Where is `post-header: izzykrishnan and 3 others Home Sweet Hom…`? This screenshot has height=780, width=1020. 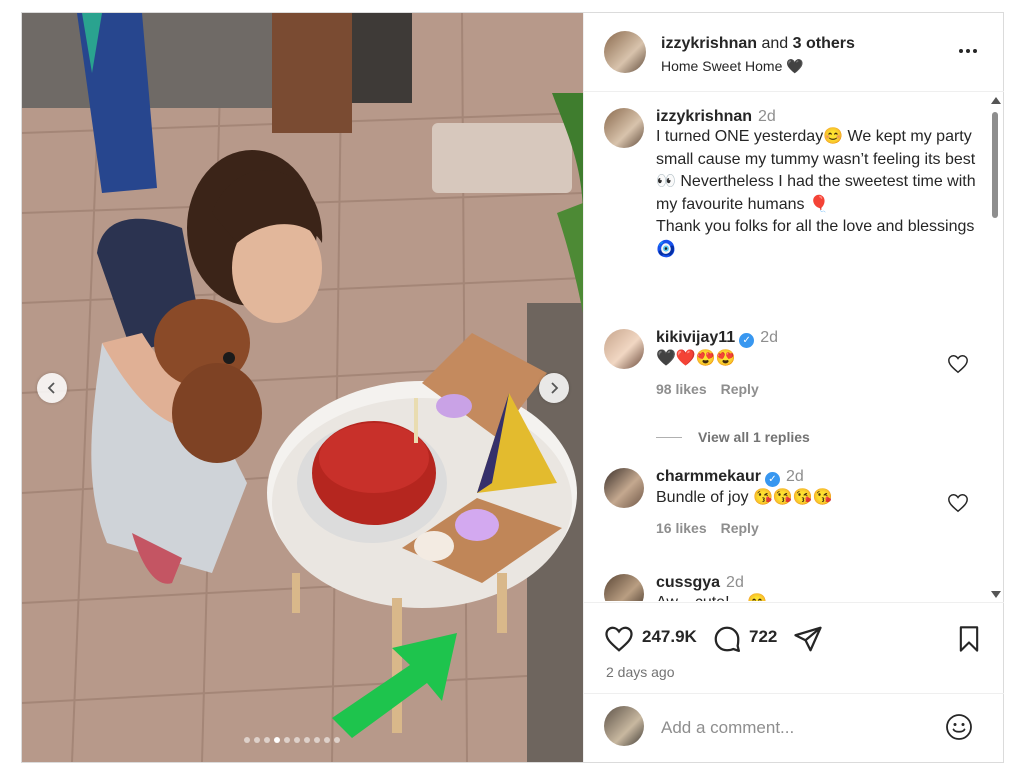
post-header: izzykrishnan and 3 others Home Sweet Hom… is located at coordinates (794, 52).